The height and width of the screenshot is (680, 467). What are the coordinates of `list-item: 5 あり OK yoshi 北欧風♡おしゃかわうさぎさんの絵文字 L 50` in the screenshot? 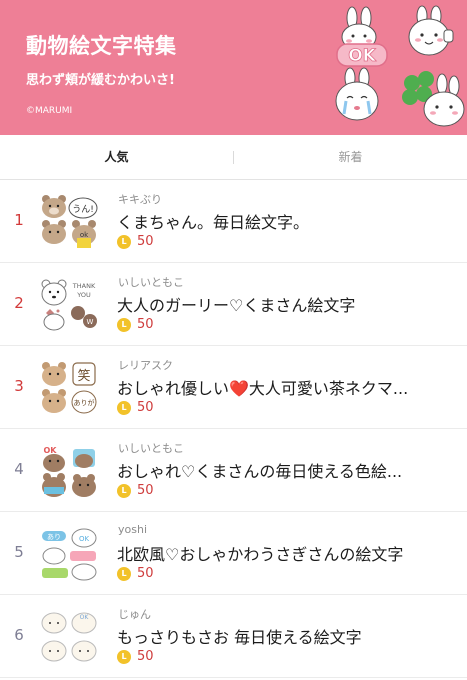 It's located at (233, 554).